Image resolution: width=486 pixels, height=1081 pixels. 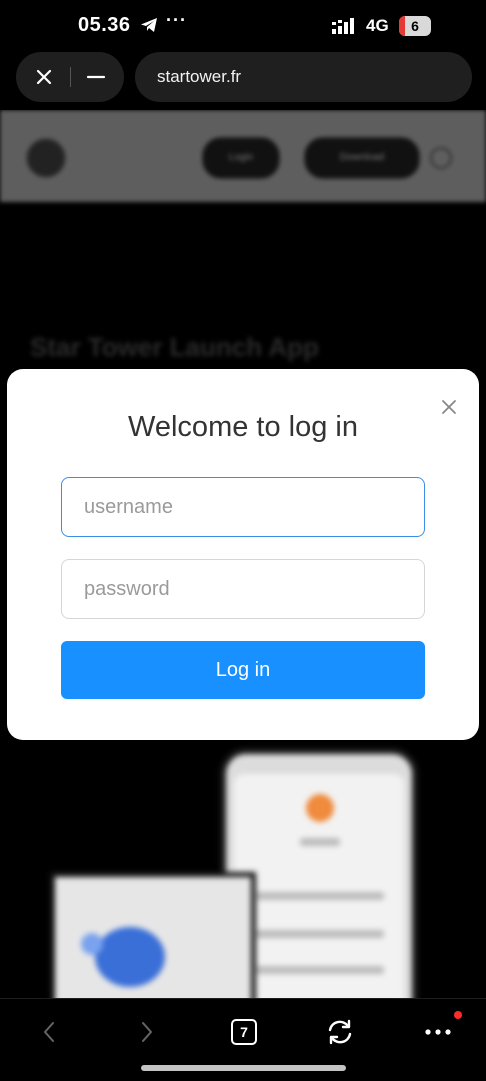 I want to click on status-time: 05.36, so click(x=104, y=25).